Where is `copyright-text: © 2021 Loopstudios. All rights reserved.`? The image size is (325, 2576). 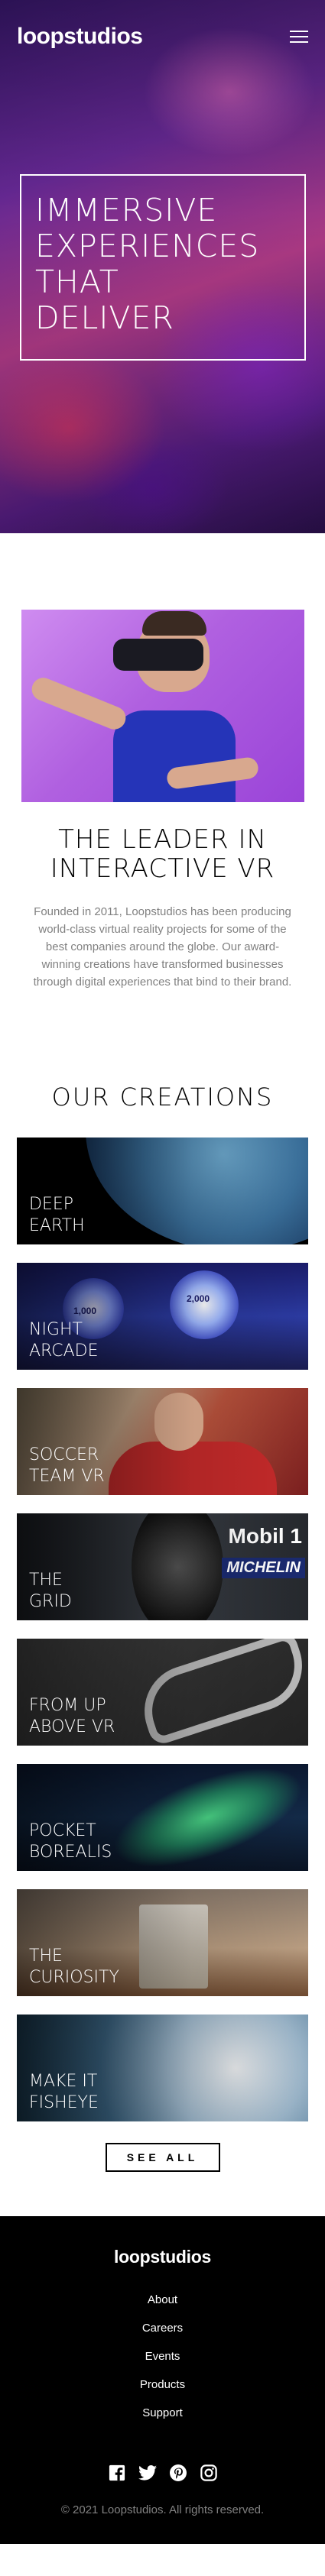 copyright-text: © 2021 Loopstudios. All rights reserved. is located at coordinates (162, 2509).